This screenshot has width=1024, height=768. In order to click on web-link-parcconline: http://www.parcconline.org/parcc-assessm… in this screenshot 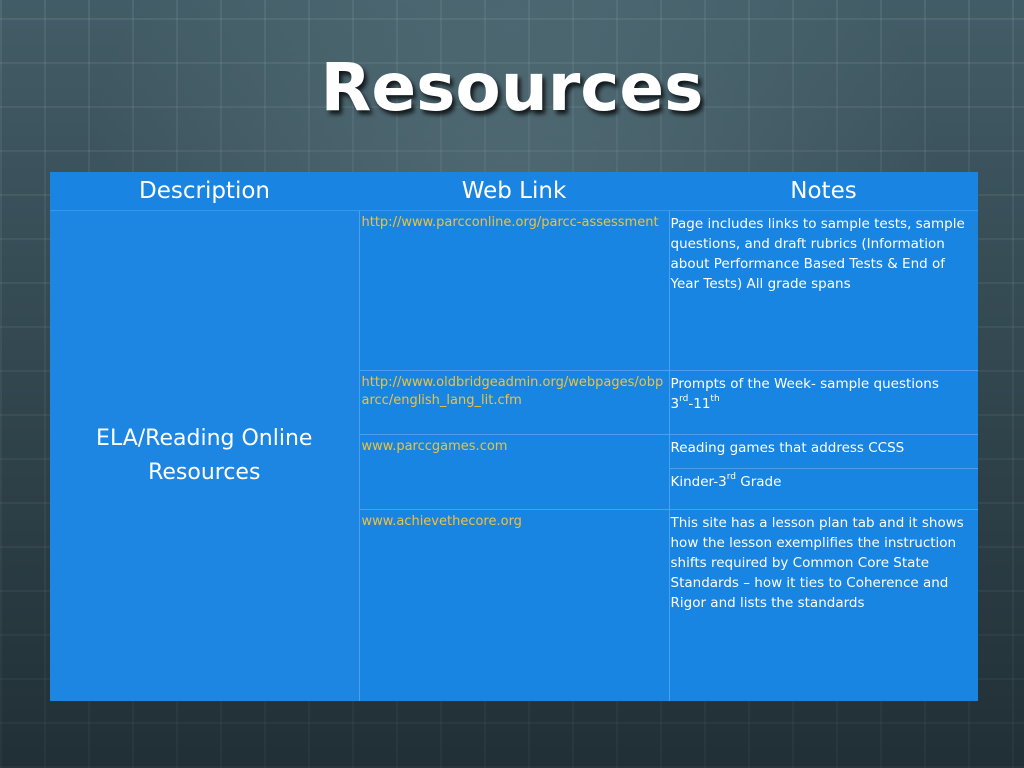, I will do `click(513, 290)`.